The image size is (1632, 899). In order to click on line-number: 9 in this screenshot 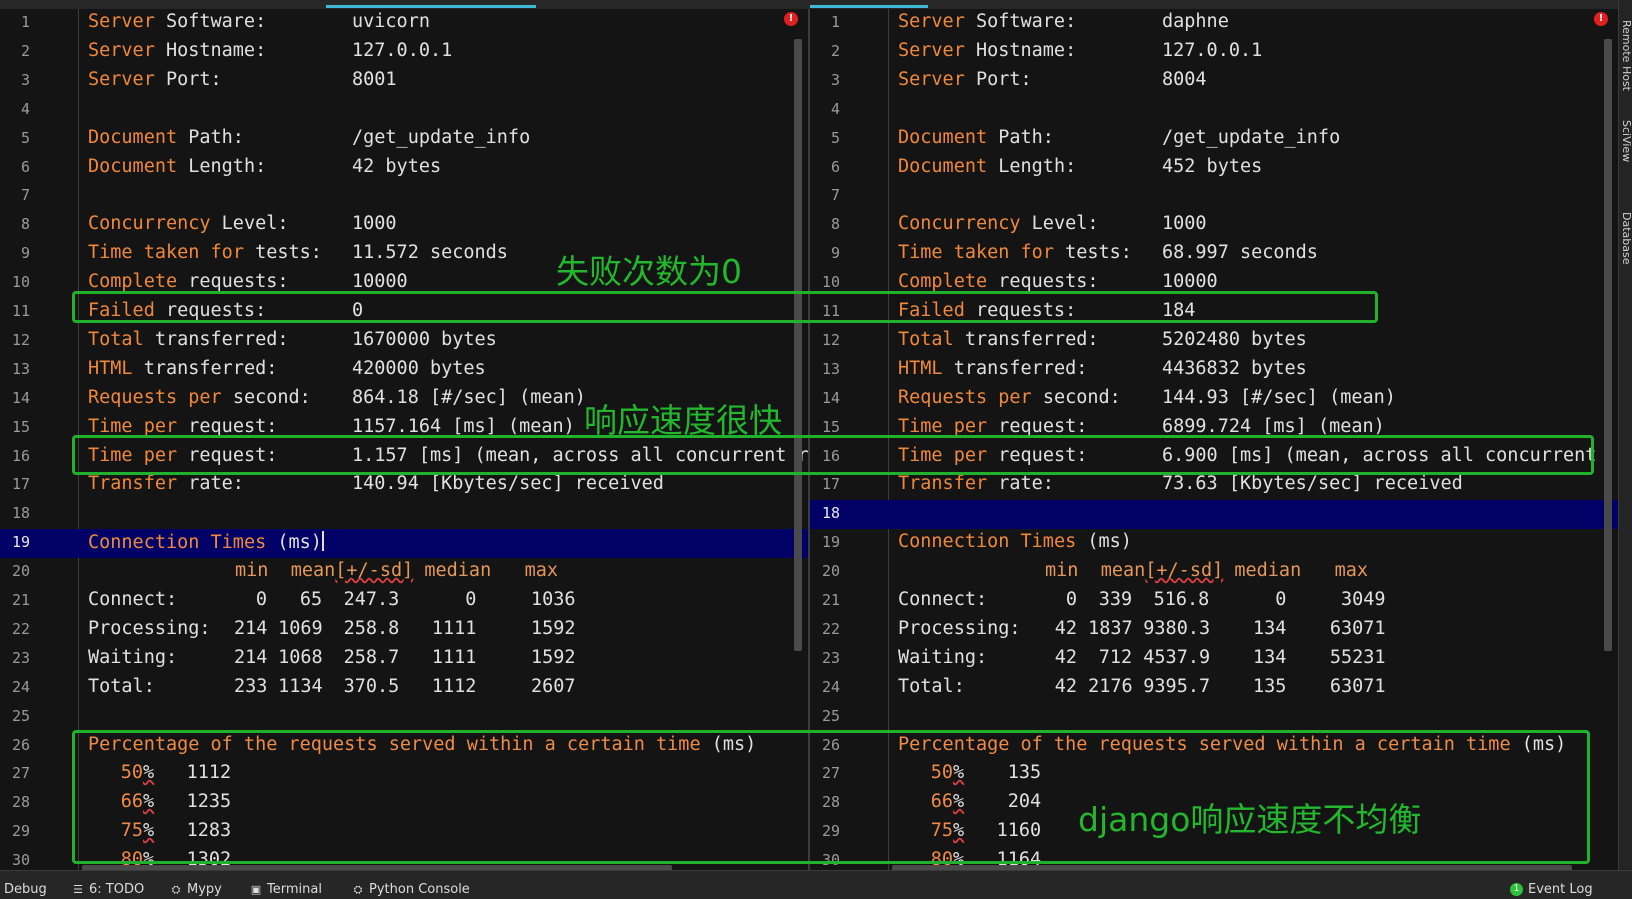, I will do `click(25, 253)`.